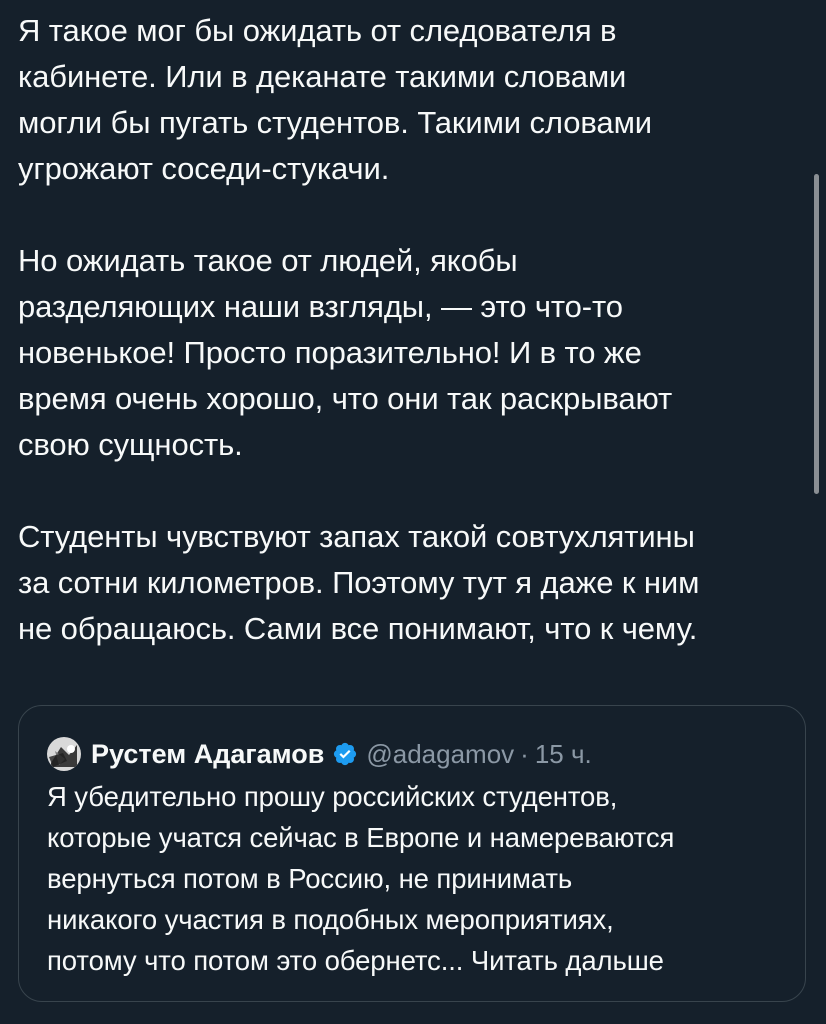 The height and width of the screenshot is (1024, 826). I want to click on avatar-image, so click(64, 754).